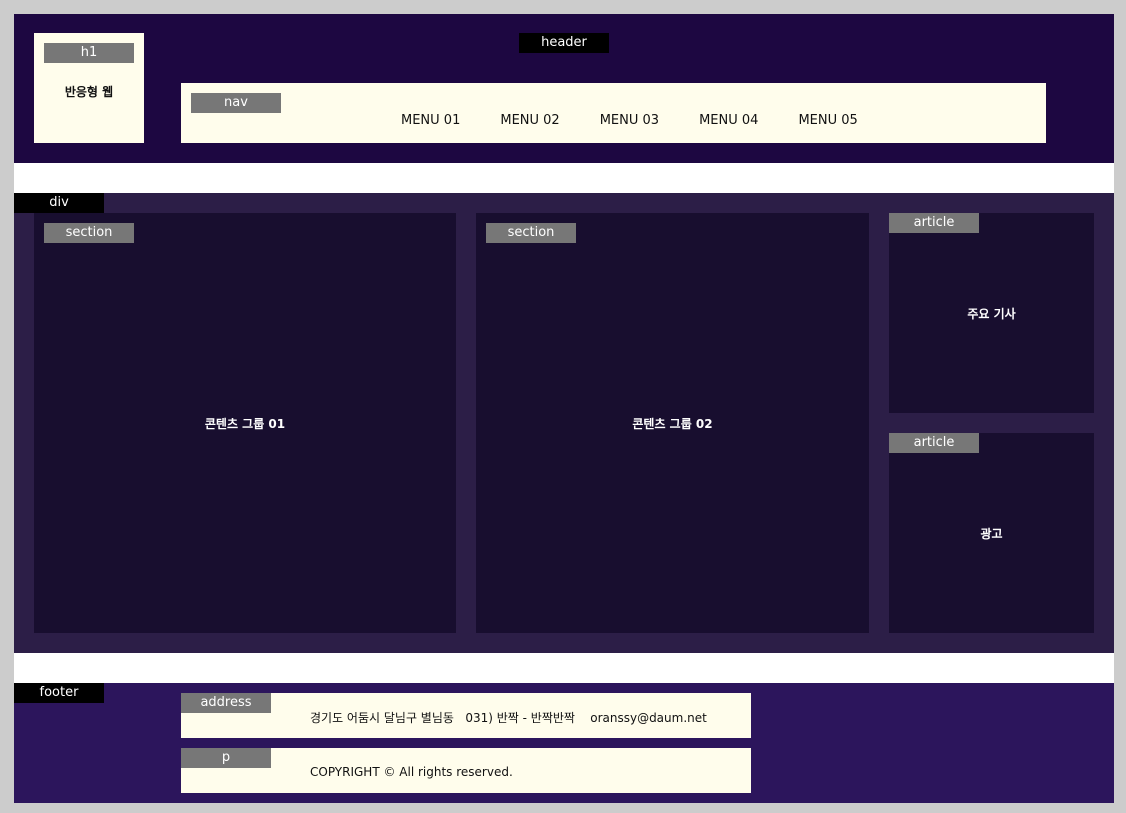 The image size is (1126, 813). Describe the element at coordinates (59, 693) in the screenshot. I see `footer-label: footer` at that location.